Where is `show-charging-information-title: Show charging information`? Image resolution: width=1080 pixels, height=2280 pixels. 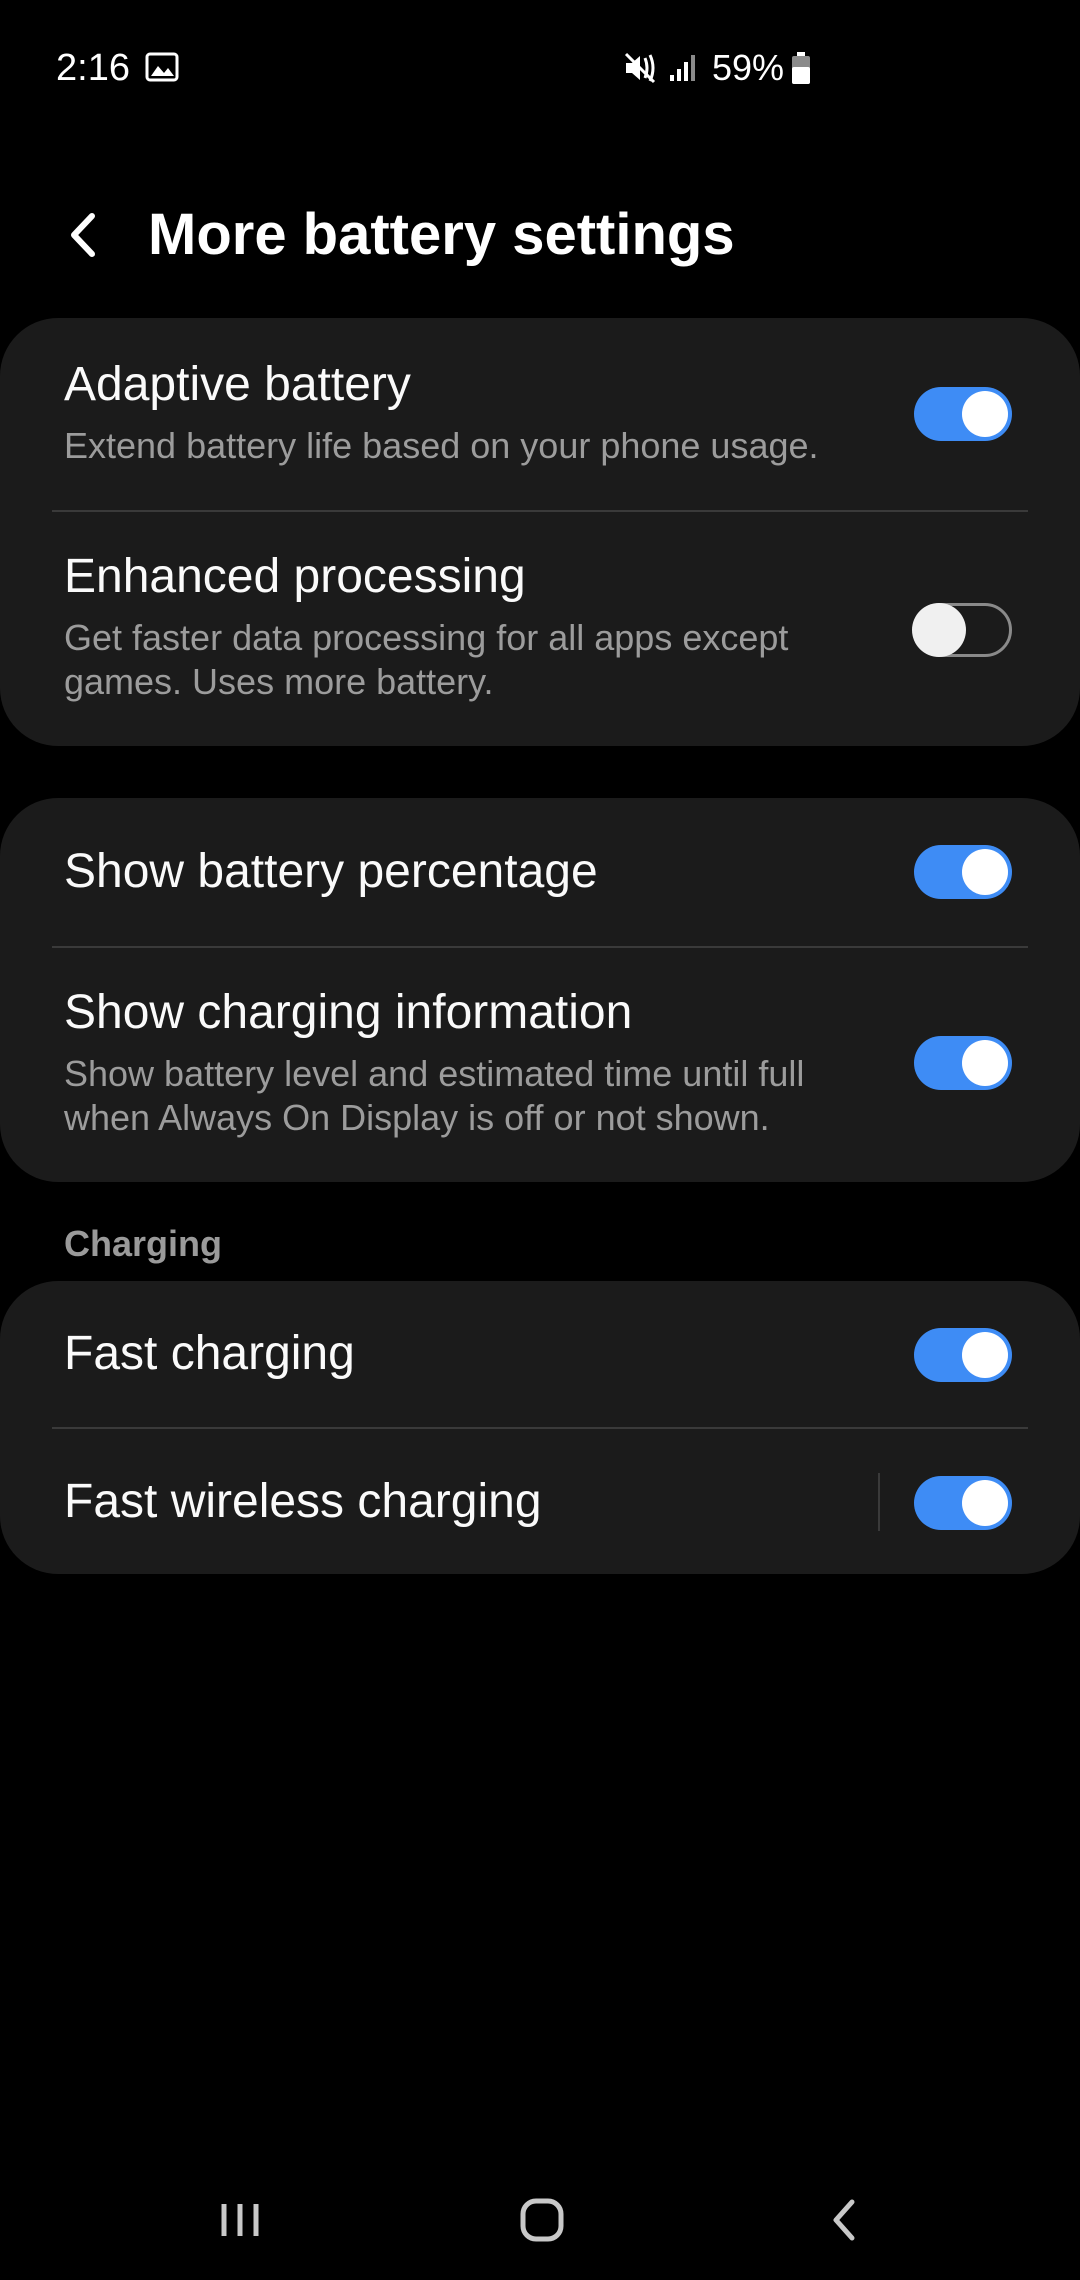
show-charging-information-title: Show charging information is located at coordinates (348, 1012).